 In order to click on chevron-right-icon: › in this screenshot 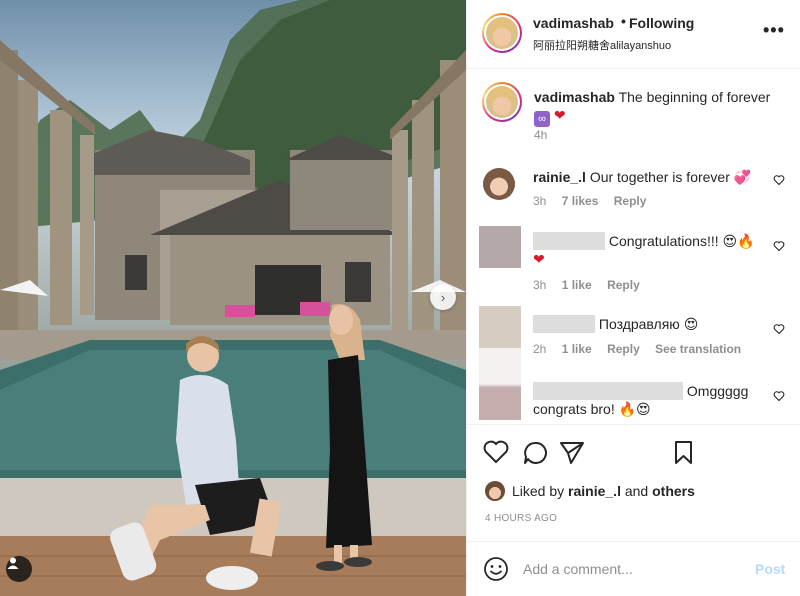, I will do `click(443, 297)`.